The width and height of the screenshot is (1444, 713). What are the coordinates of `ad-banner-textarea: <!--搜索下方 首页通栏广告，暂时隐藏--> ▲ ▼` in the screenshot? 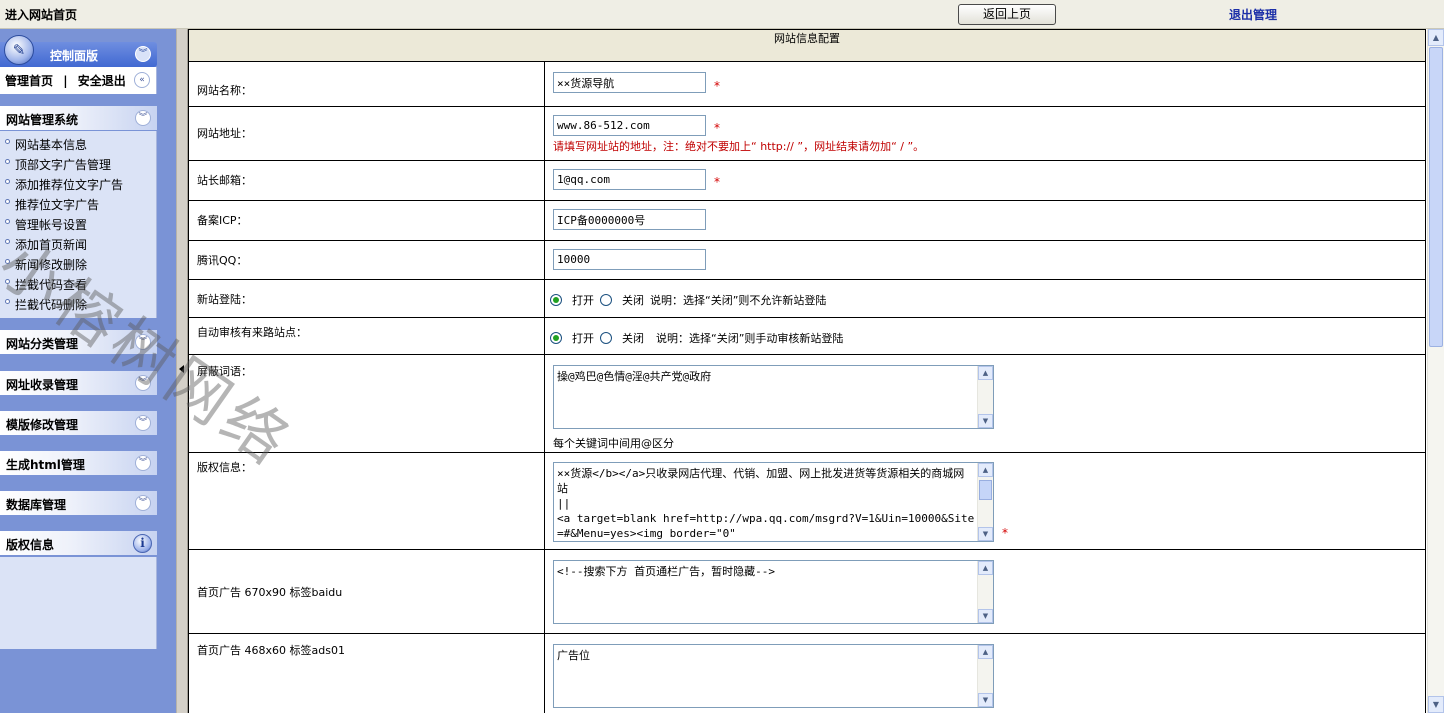 It's located at (773, 592).